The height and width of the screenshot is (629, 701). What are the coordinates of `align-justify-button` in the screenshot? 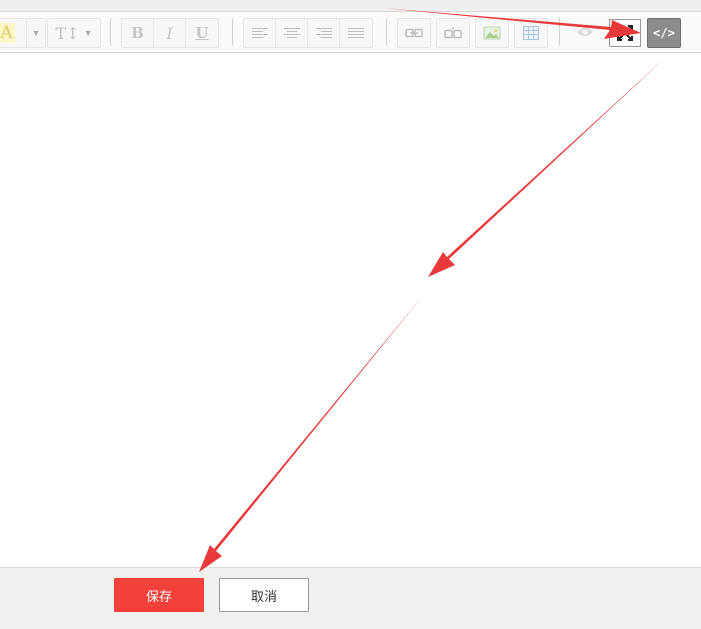 It's located at (356, 33).